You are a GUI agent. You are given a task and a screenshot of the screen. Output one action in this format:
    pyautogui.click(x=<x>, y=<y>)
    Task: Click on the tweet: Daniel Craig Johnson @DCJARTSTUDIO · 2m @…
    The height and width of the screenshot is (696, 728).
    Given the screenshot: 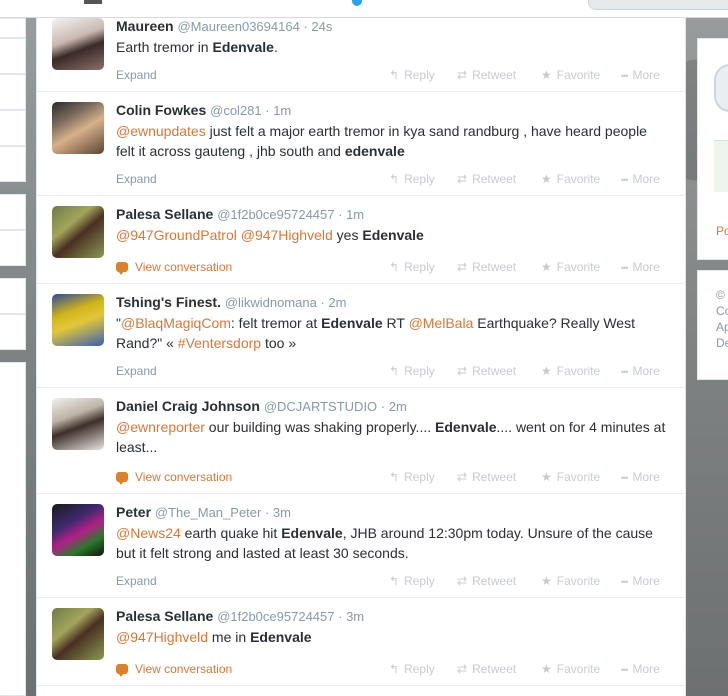 What is the action you would take?
    pyautogui.click(x=361, y=441)
    